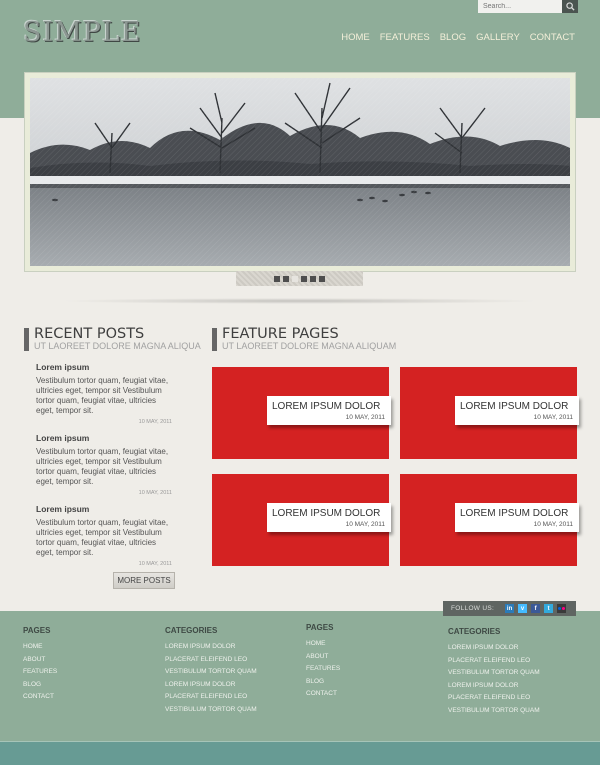 The image size is (600, 765). What do you see at coordinates (300, 301) in the screenshot?
I see `section-divider` at bounding box center [300, 301].